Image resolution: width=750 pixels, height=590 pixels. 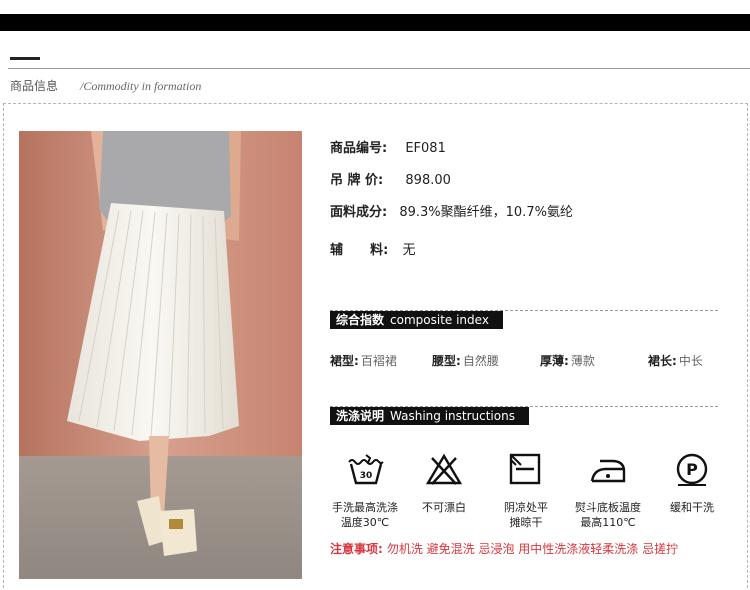 What do you see at coordinates (692, 507) in the screenshot?
I see `dry-clean-label: 缓和干洗` at bounding box center [692, 507].